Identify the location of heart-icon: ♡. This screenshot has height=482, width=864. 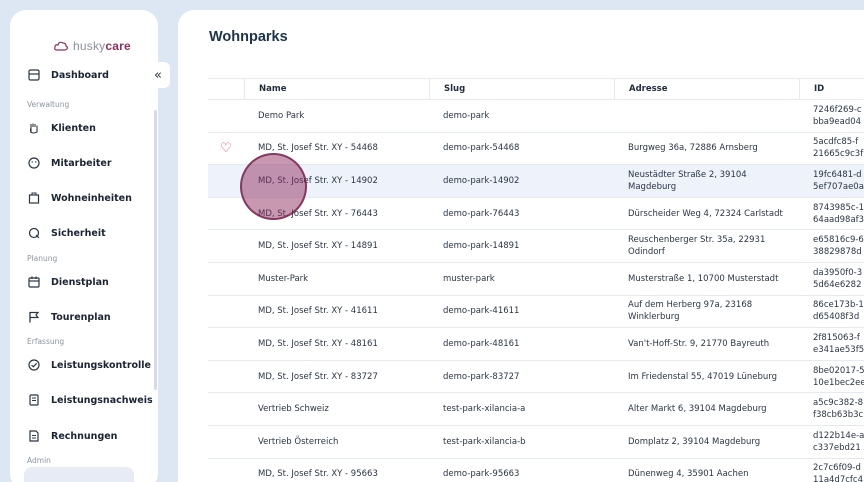
(226, 148).